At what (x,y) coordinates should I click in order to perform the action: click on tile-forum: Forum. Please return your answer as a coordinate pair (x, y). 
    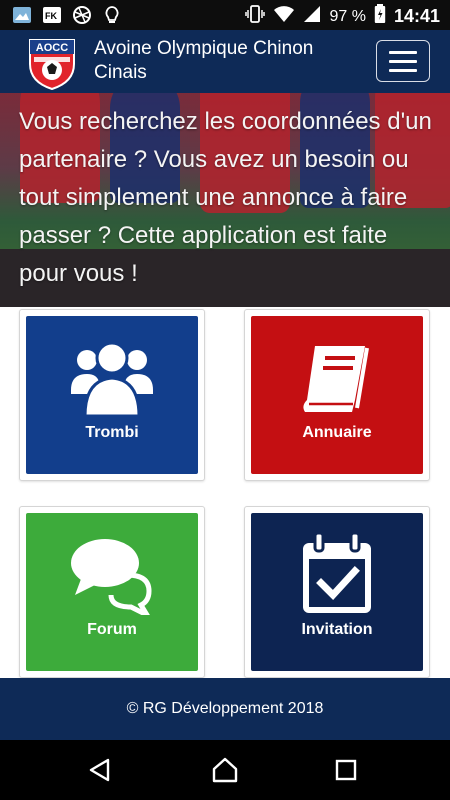
    Looking at the image, I should click on (112, 592).